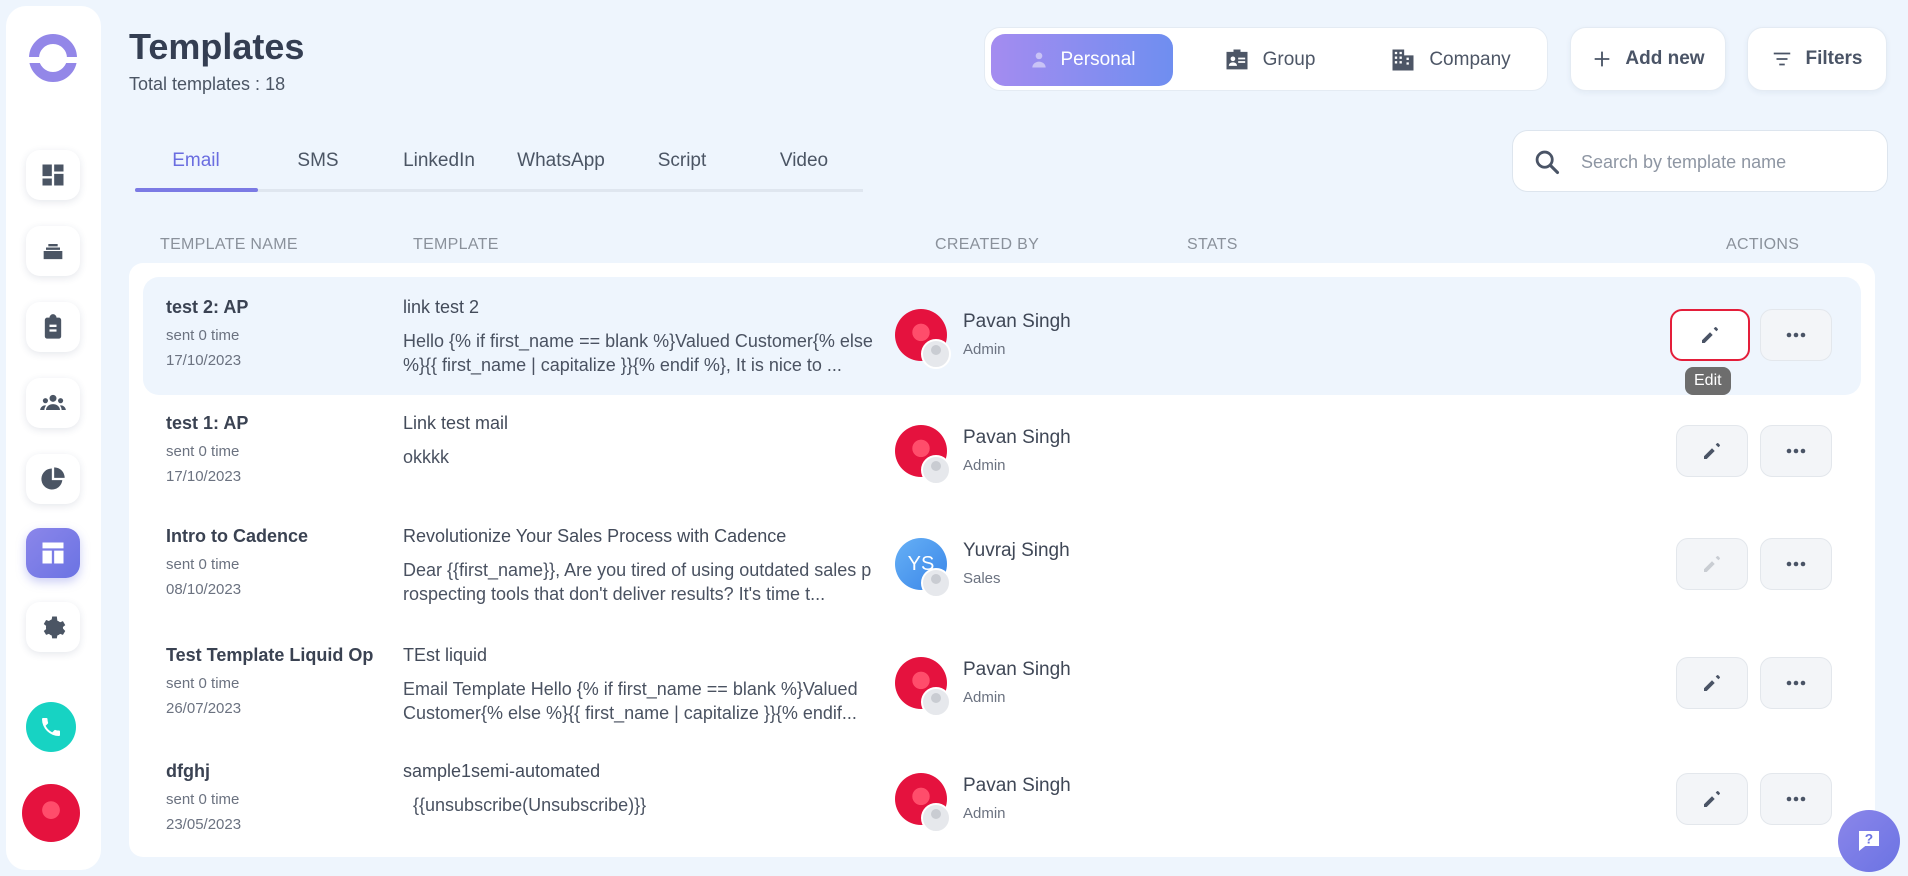 The image size is (1908, 876). Describe the element at coordinates (53, 175) in the screenshot. I see `dashboard-nav-button` at that location.